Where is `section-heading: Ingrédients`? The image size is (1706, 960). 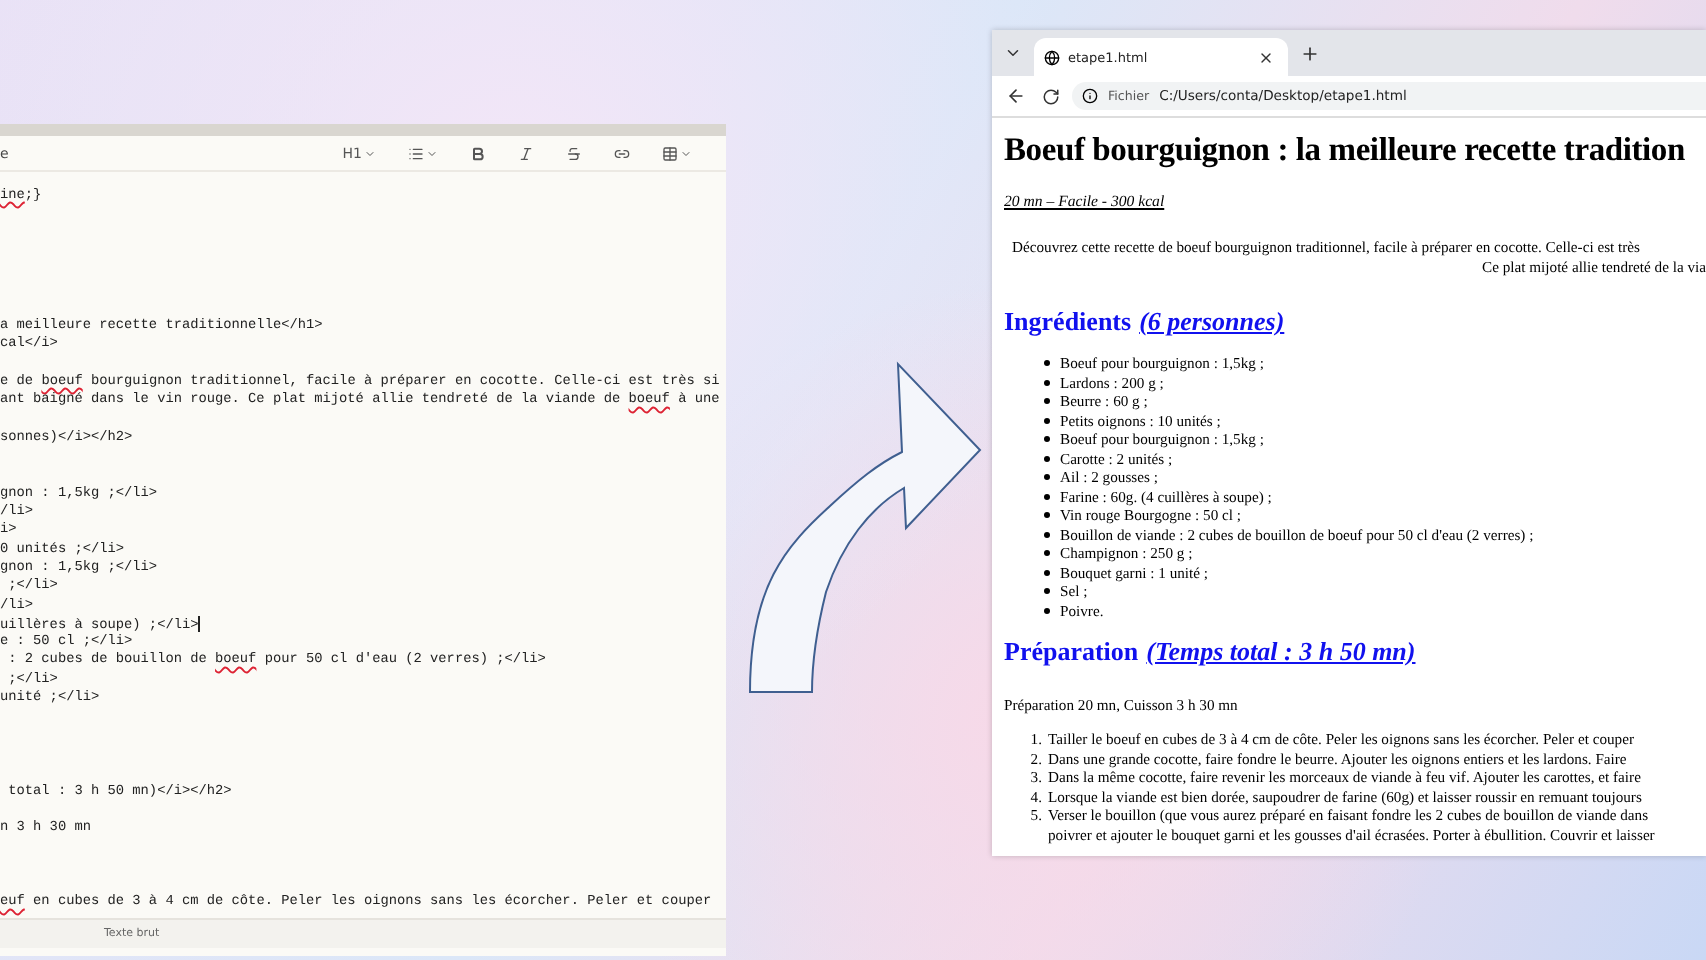
section-heading: Ingrédients is located at coordinates (1068, 322).